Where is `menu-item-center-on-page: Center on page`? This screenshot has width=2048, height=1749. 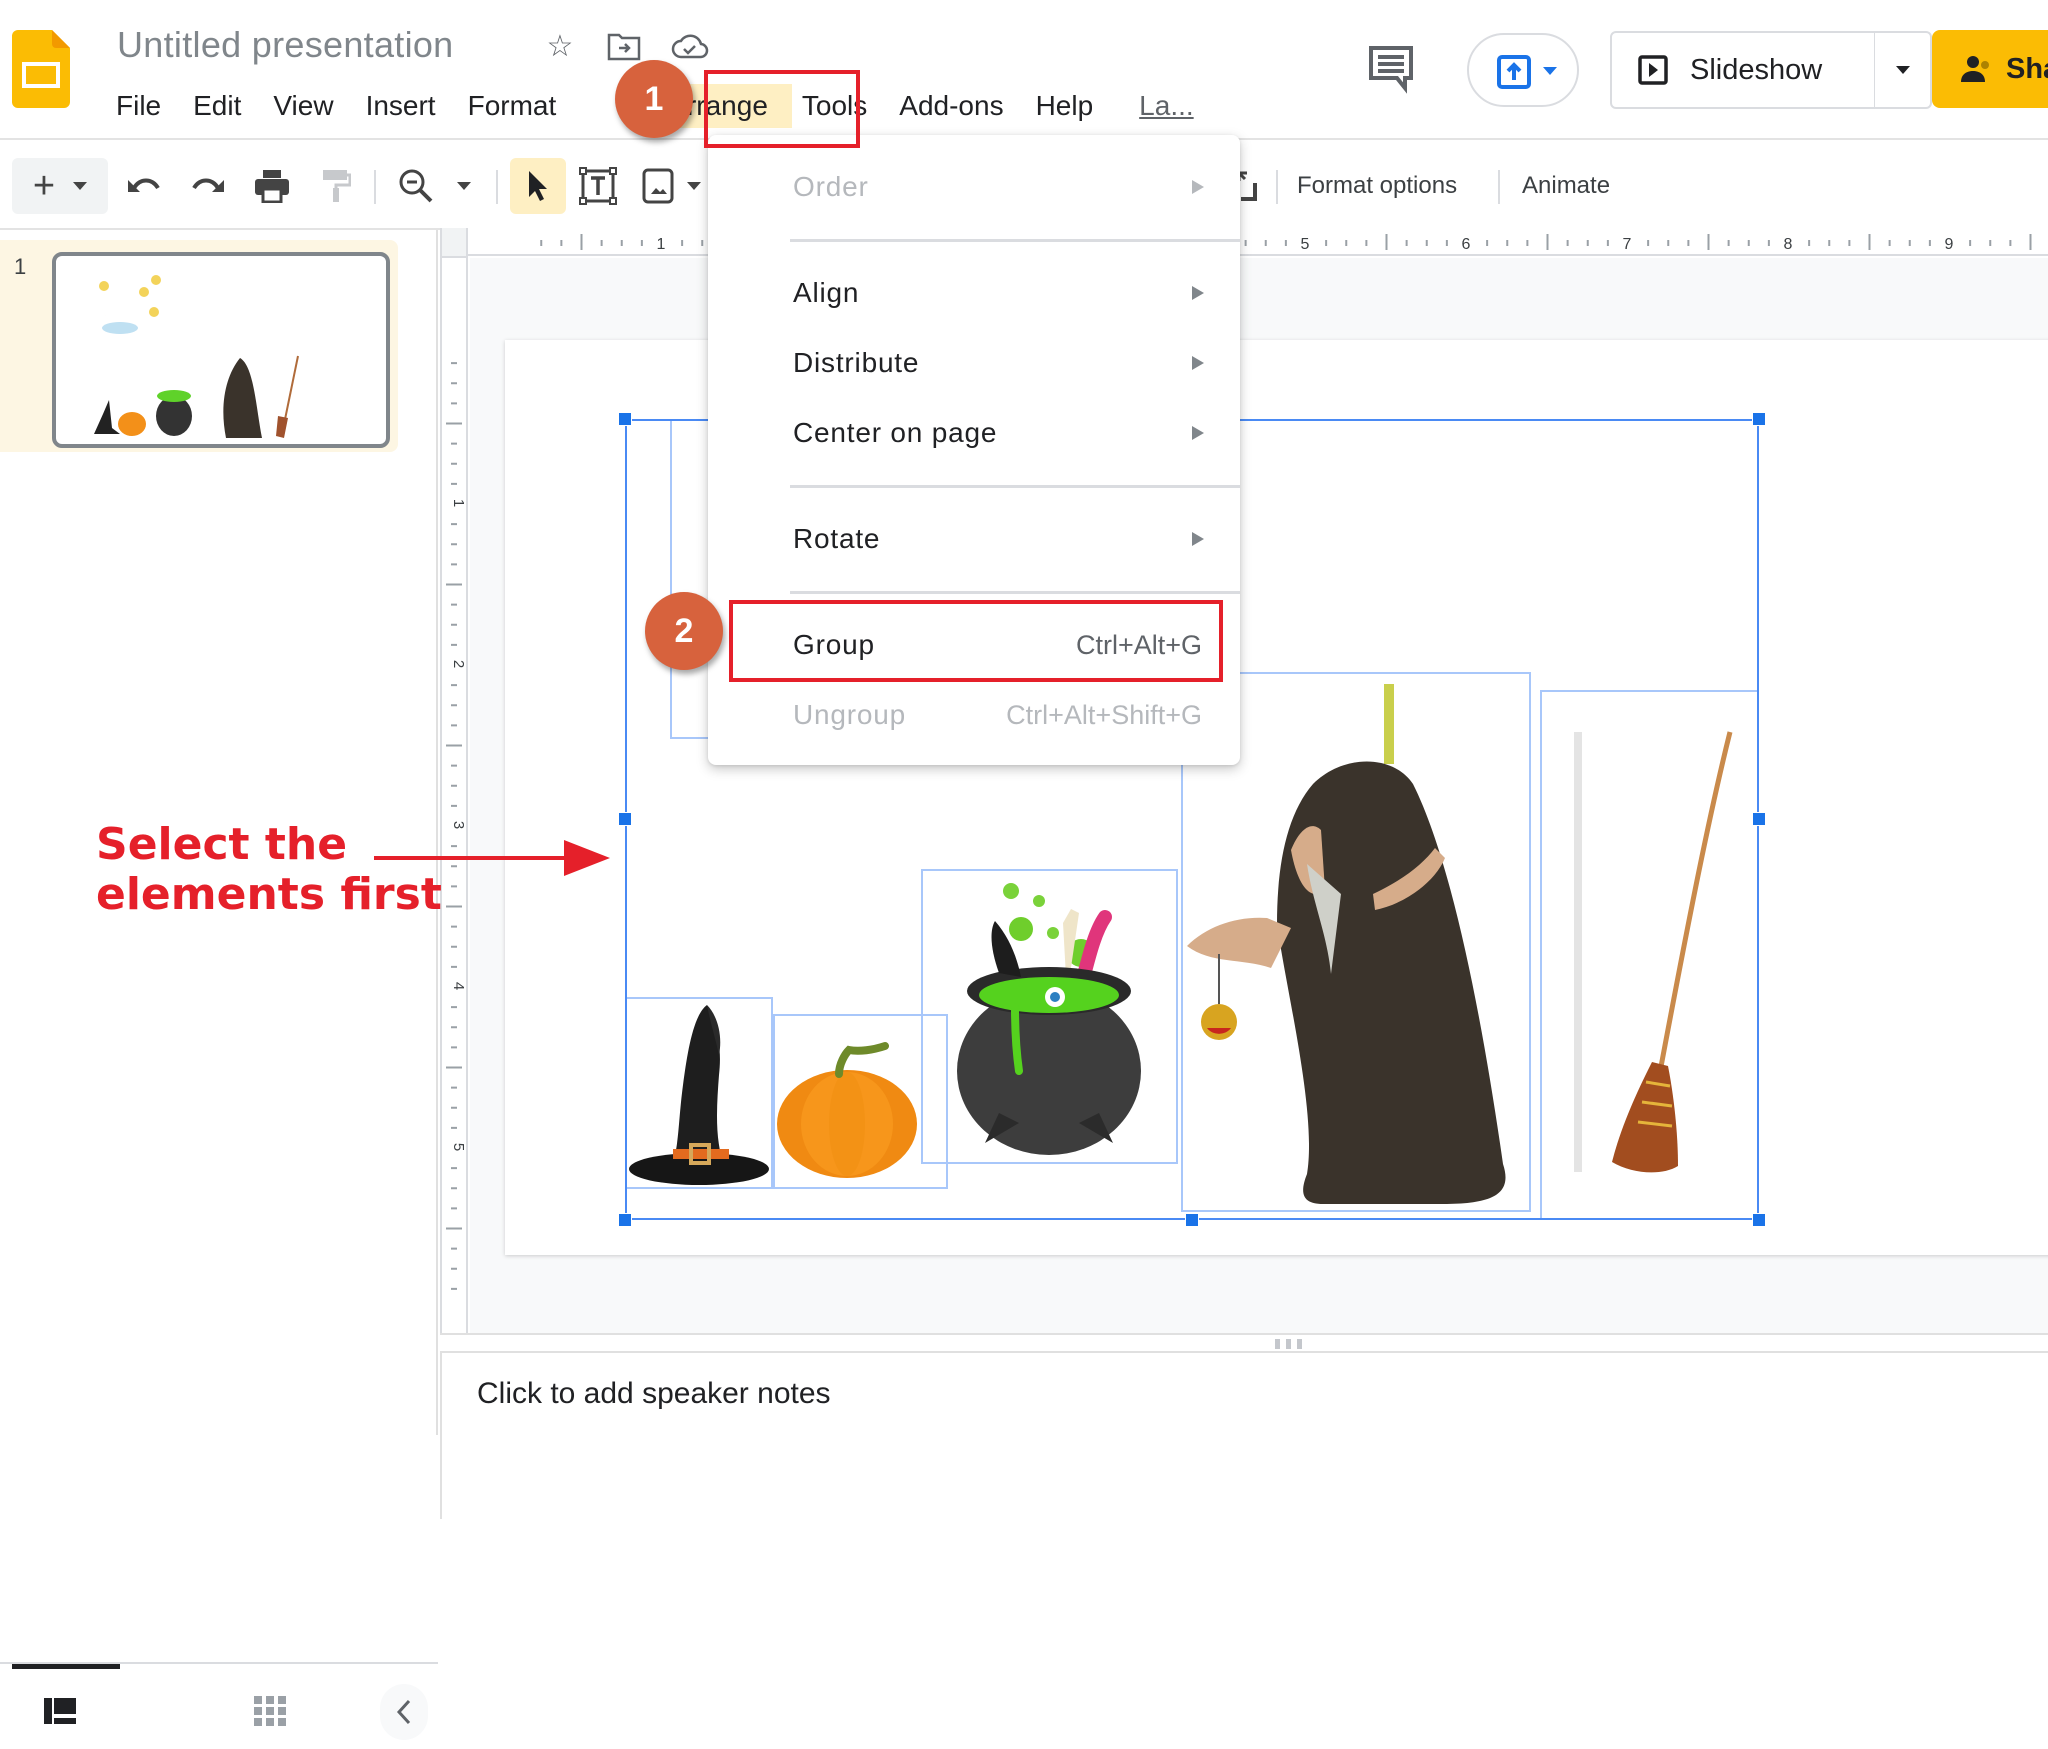
menu-item-center-on-page: Center on page is located at coordinates (974, 433).